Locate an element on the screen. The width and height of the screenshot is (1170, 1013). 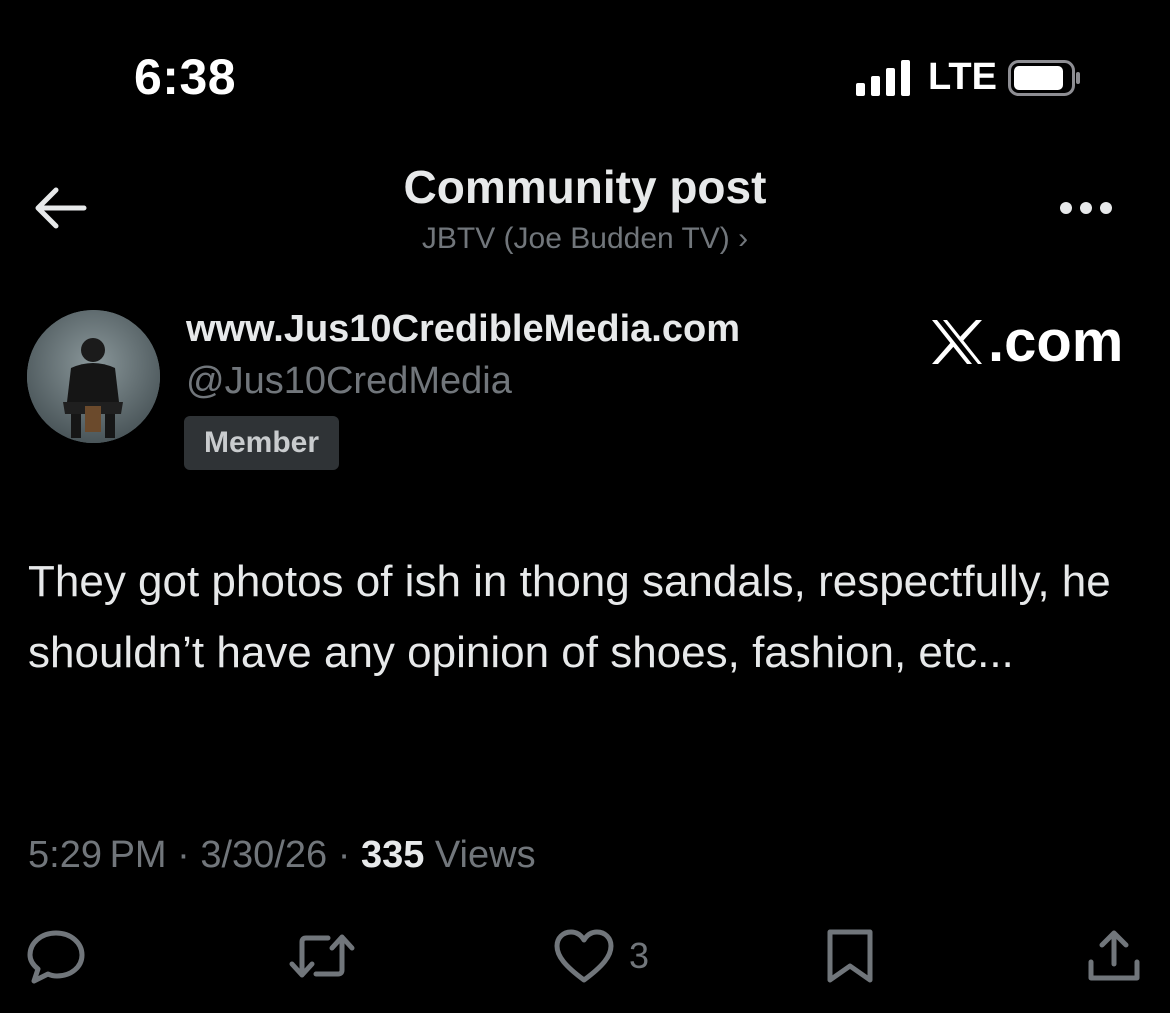
more-horizontal-icon is located at coordinates (1066, 208).